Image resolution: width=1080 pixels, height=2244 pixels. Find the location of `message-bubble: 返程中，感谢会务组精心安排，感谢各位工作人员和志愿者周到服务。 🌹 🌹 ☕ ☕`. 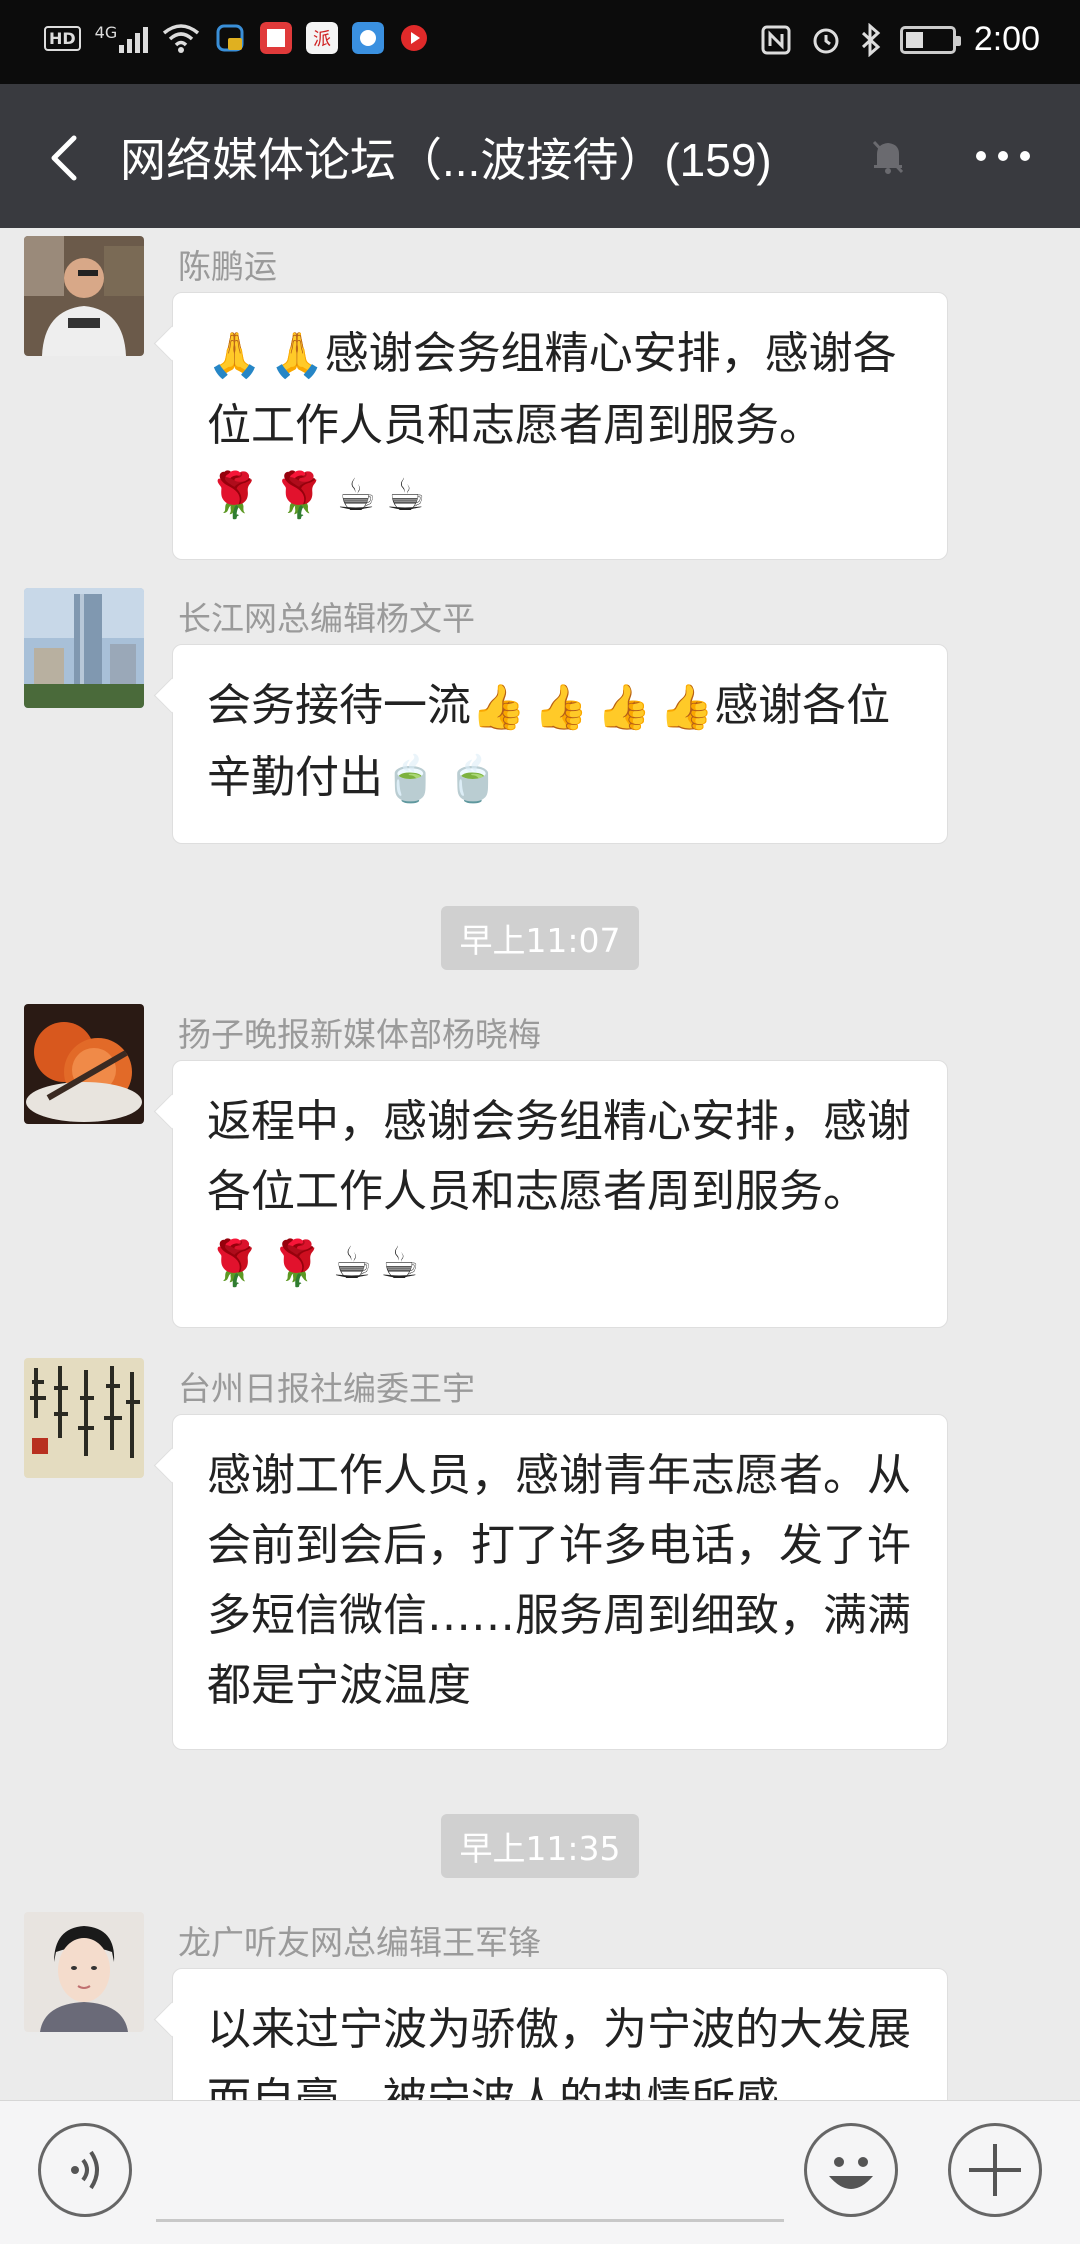

message-bubble: 返程中，感谢会务组精心安排，感谢各位工作人员和志愿者周到服务。 🌹 🌹 ☕ ☕ is located at coordinates (560, 1194).